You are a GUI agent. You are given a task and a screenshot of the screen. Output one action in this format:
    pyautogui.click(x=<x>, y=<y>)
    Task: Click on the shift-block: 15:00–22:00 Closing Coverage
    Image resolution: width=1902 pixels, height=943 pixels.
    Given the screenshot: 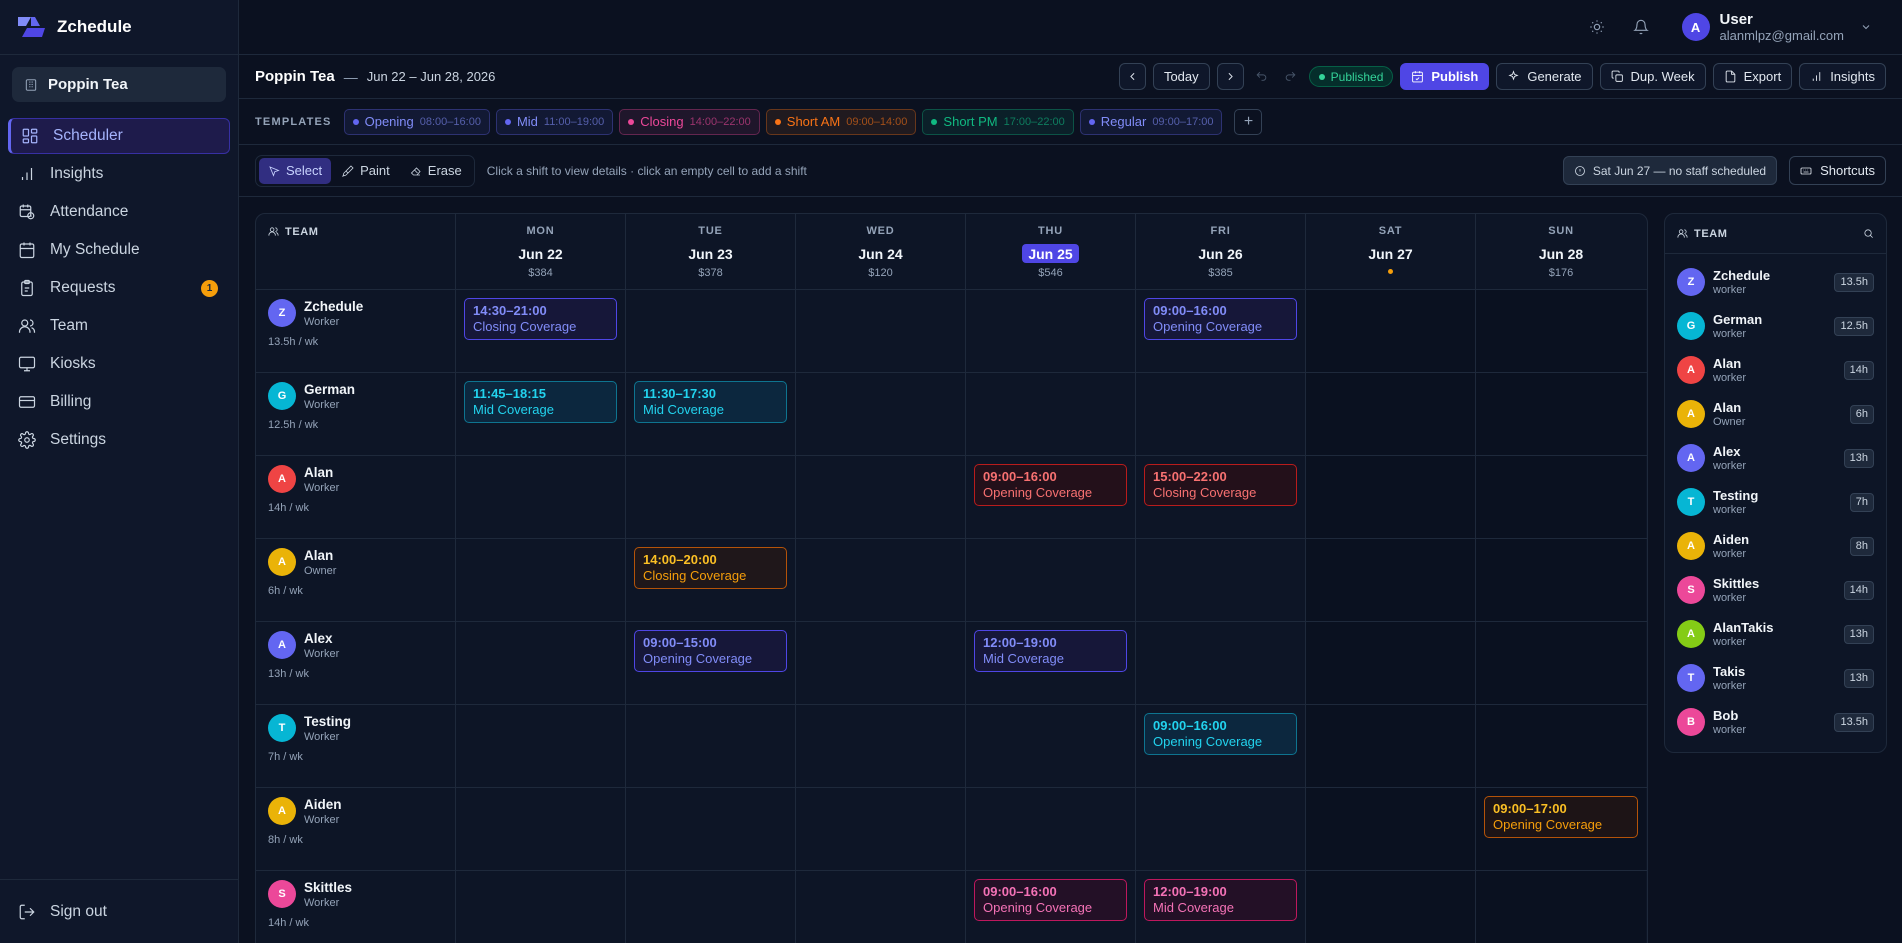 What is the action you would take?
    pyautogui.click(x=1220, y=485)
    